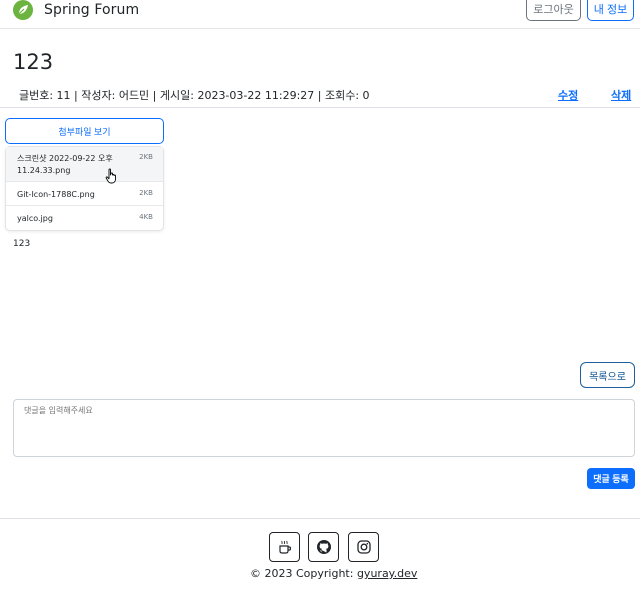  What do you see at coordinates (33, 62) in the screenshot?
I see `post-title: 123` at bounding box center [33, 62].